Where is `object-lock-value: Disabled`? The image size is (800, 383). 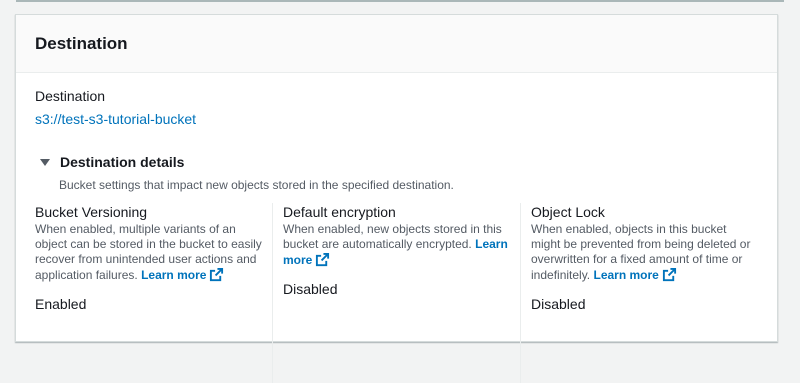
object-lock-value: Disabled is located at coordinates (558, 304).